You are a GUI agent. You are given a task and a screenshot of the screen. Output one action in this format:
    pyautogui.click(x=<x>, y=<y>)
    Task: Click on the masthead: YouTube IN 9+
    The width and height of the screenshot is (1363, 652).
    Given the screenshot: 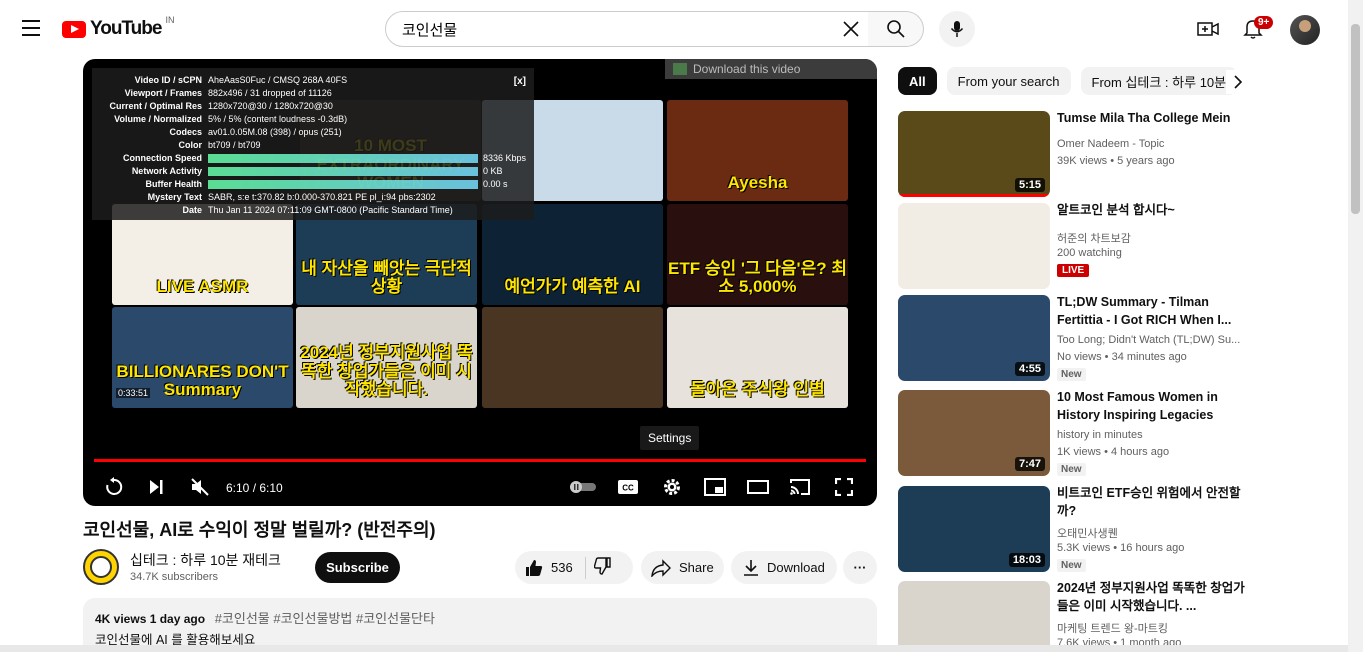 What is the action you would take?
    pyautogui.click(x=681, y=29)
    